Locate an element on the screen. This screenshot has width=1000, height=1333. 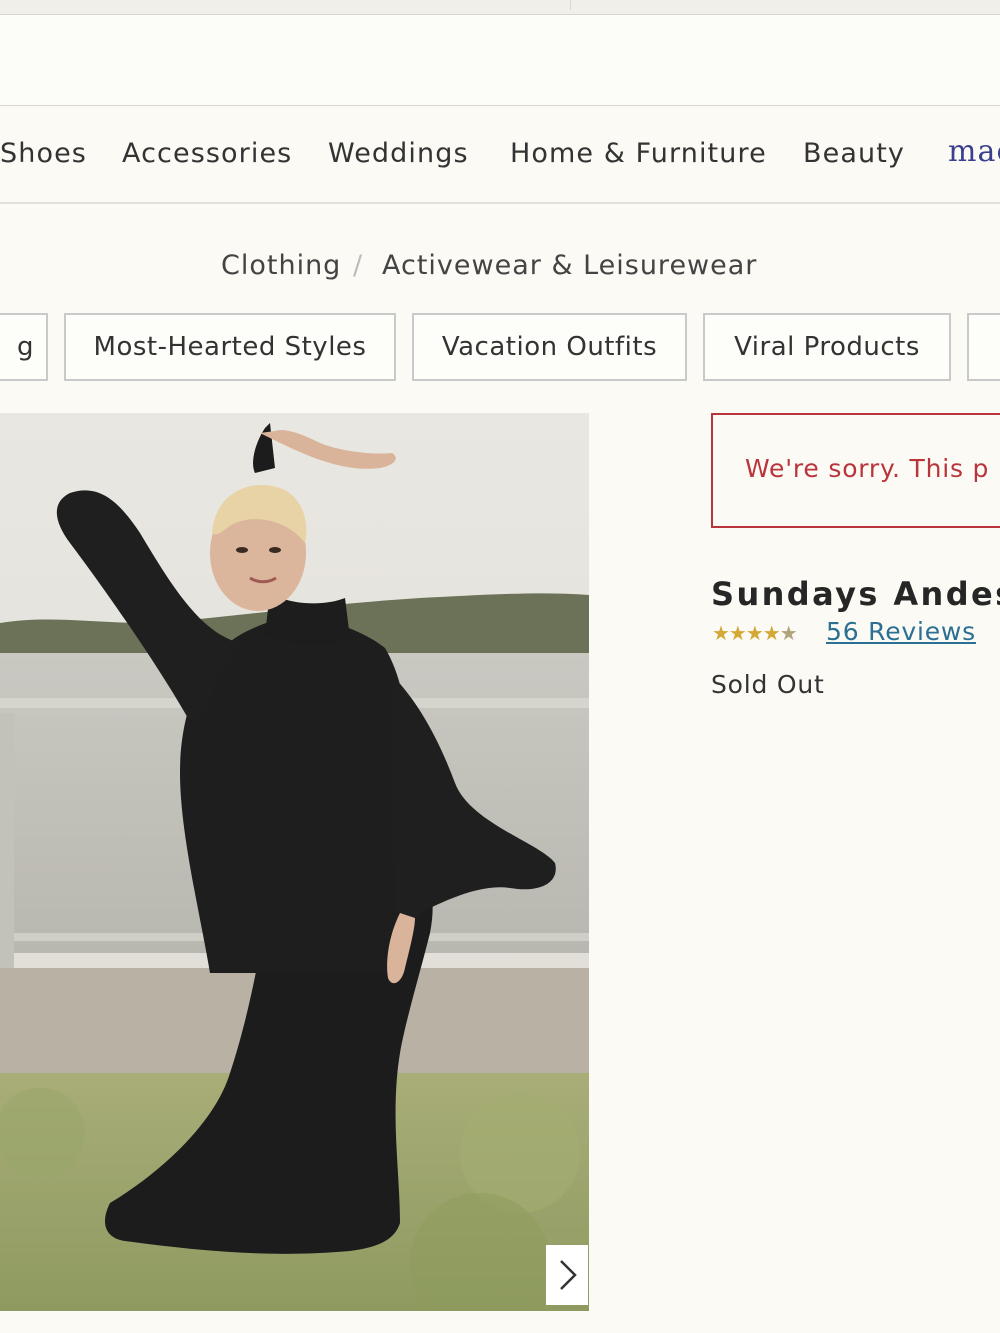
product-title: Sundays Andes is located at coordinates (855, 594).